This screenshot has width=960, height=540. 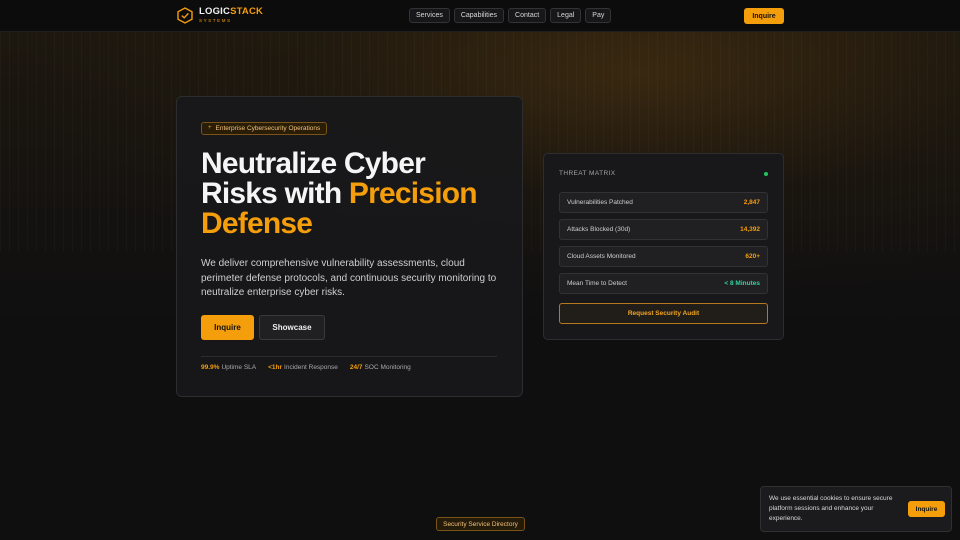 What do you see at coordinates (663, 256) in the screenshot?
I see `matrix-row: Cloud Assets Monitored 620+` at bounding box center [663, 256].